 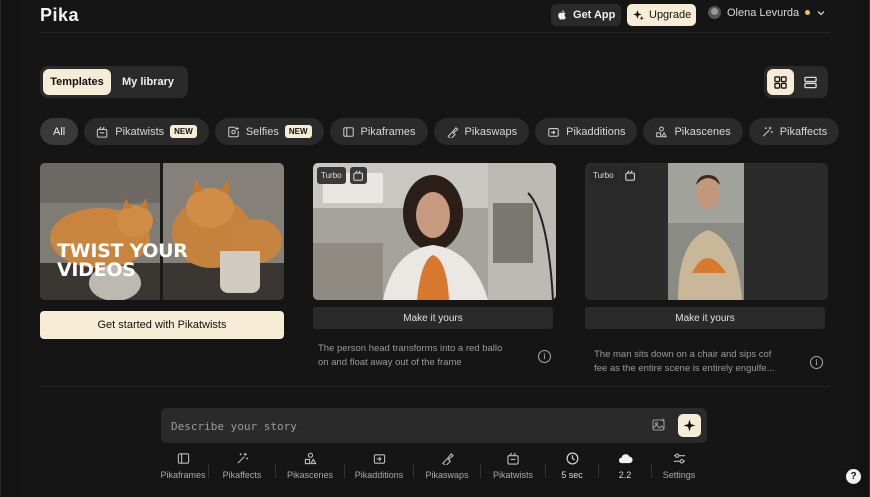 I want to click on tool-pikaframes: Pikaframes, so click(x=183, y=469).